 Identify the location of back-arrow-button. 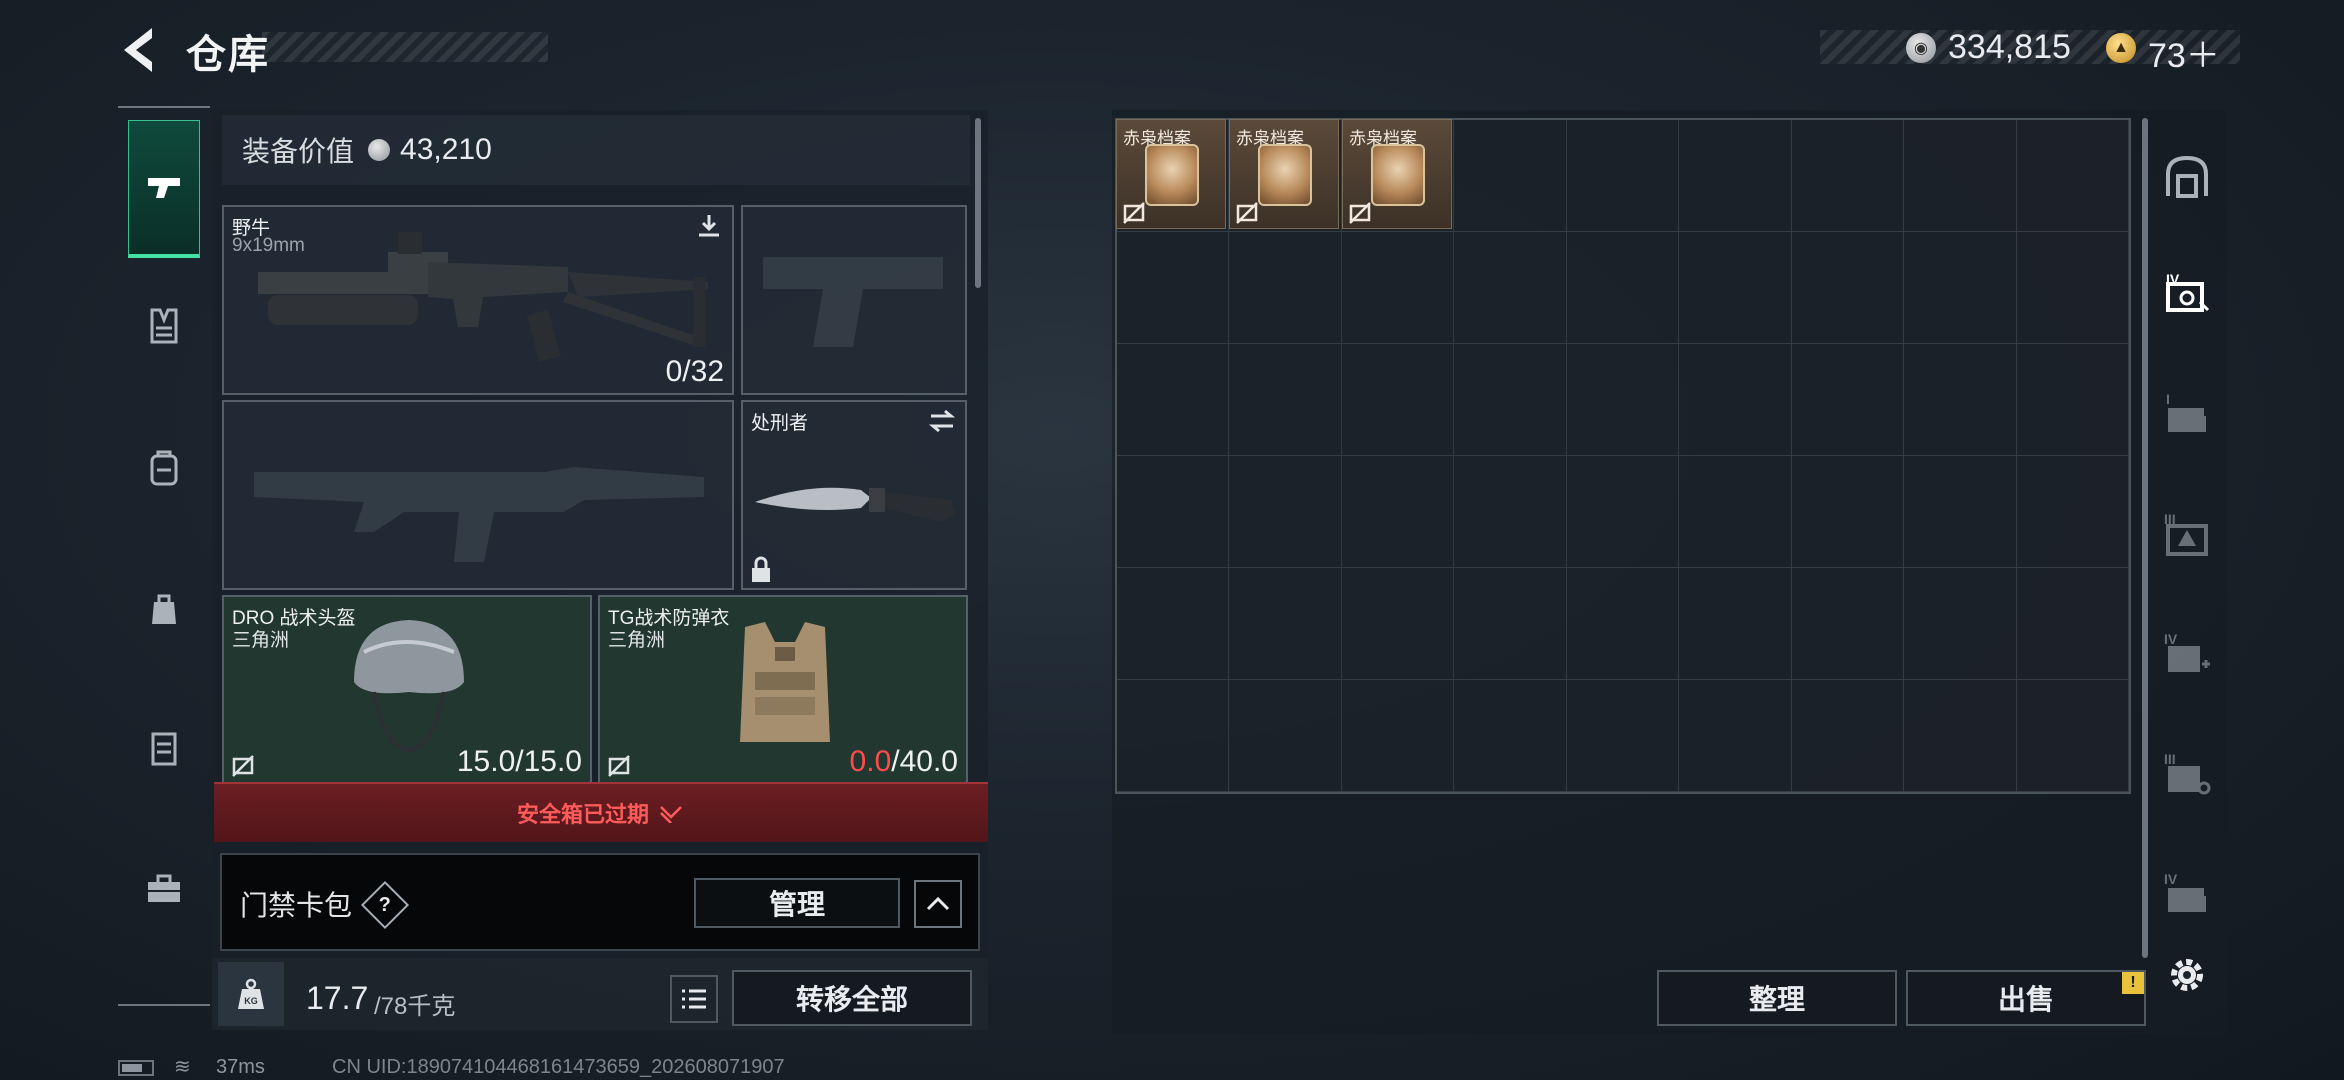
(137, 50).